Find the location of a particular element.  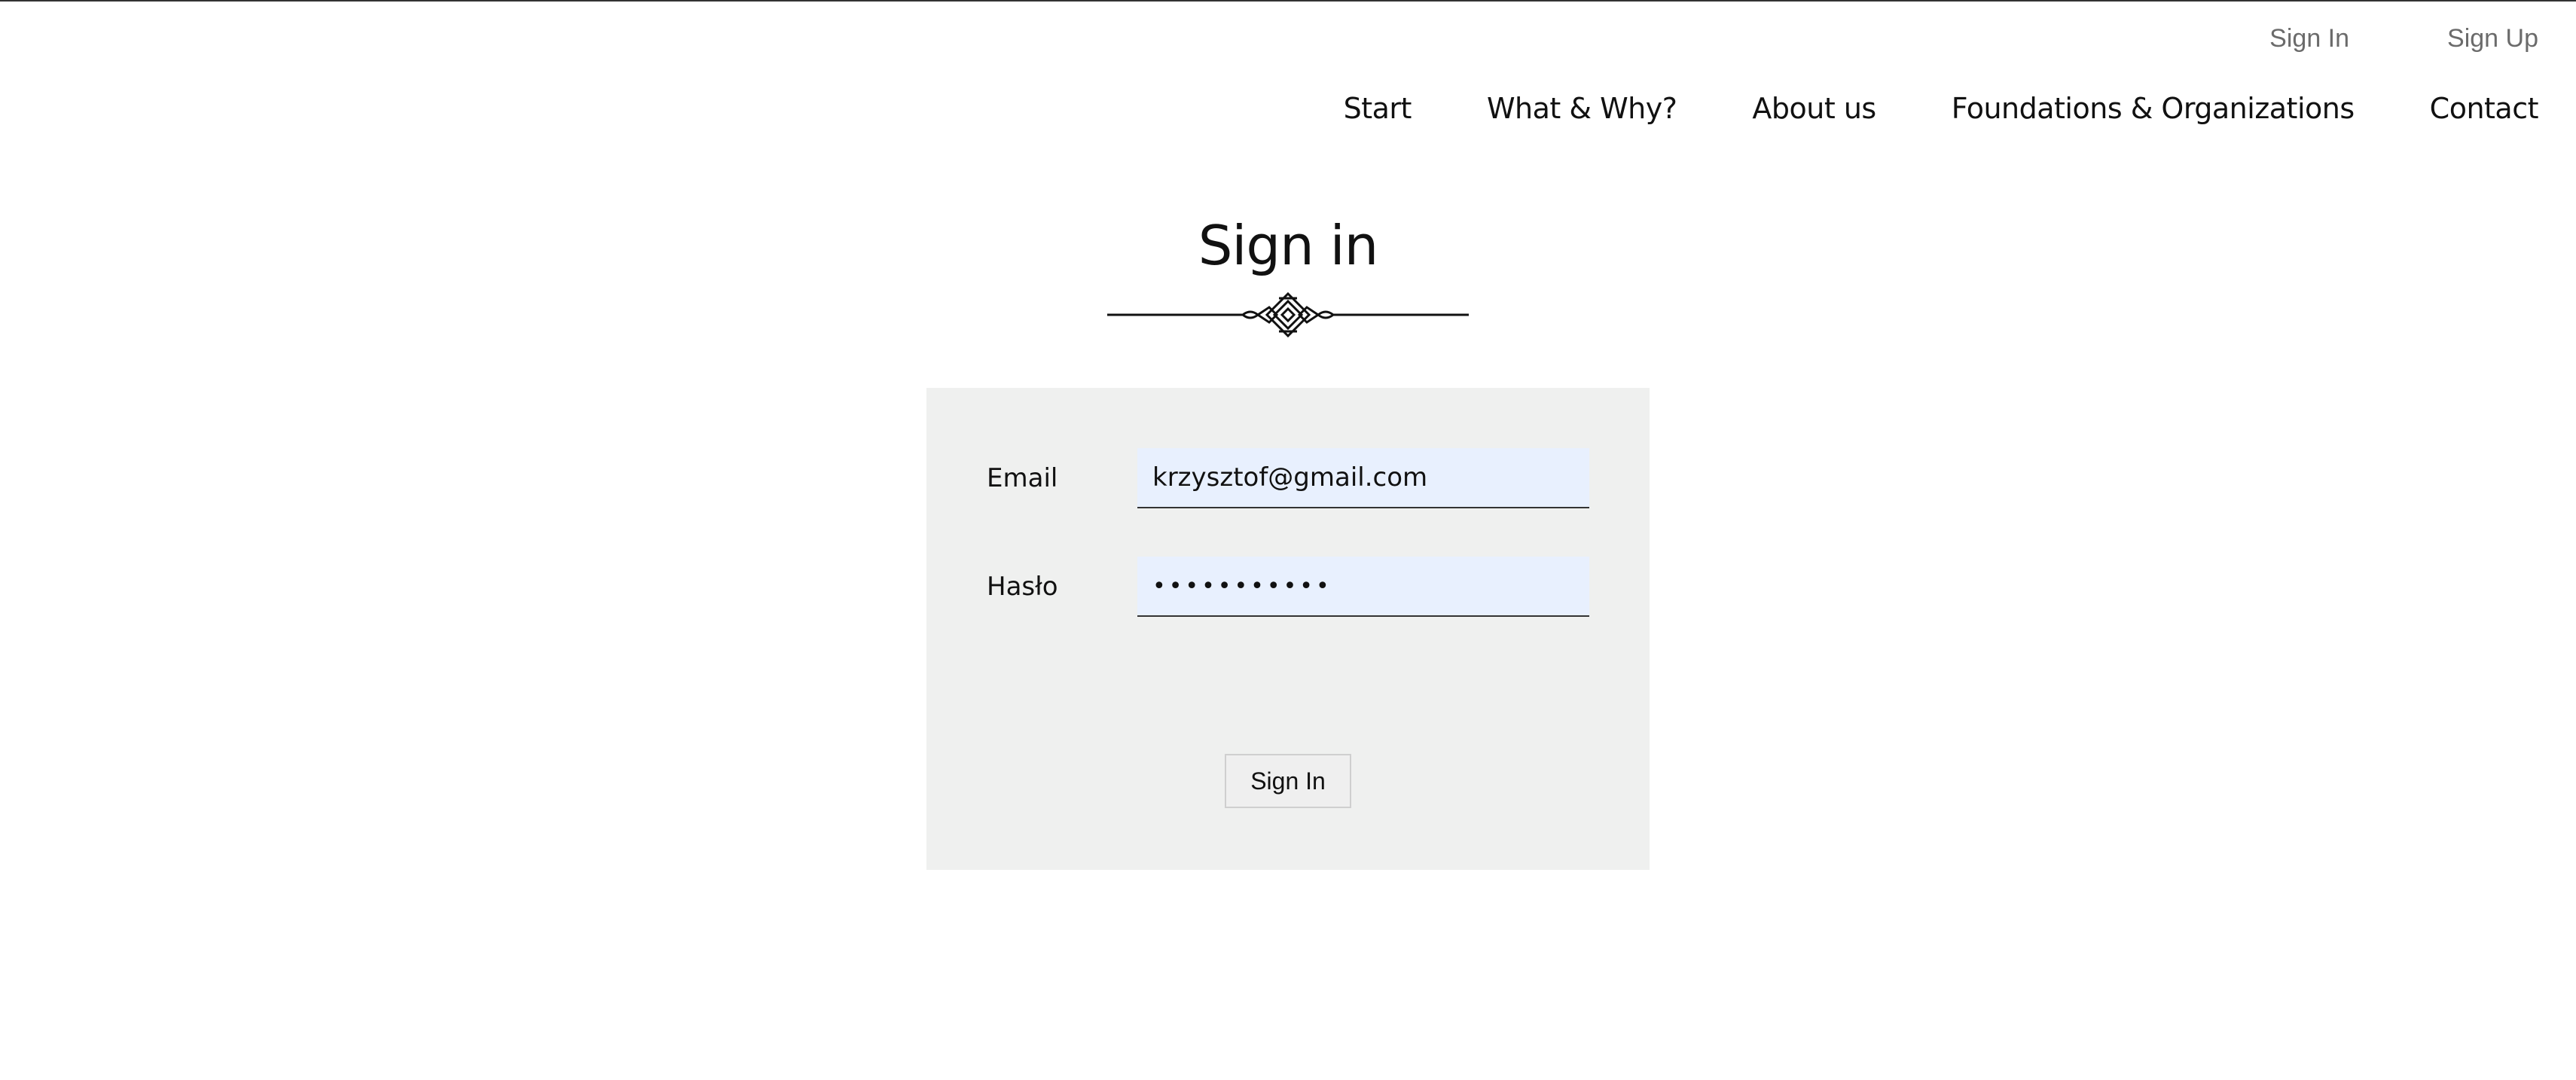

nav-item-foundations: Foundations & Organizations is located at coordinates (2154, 108).